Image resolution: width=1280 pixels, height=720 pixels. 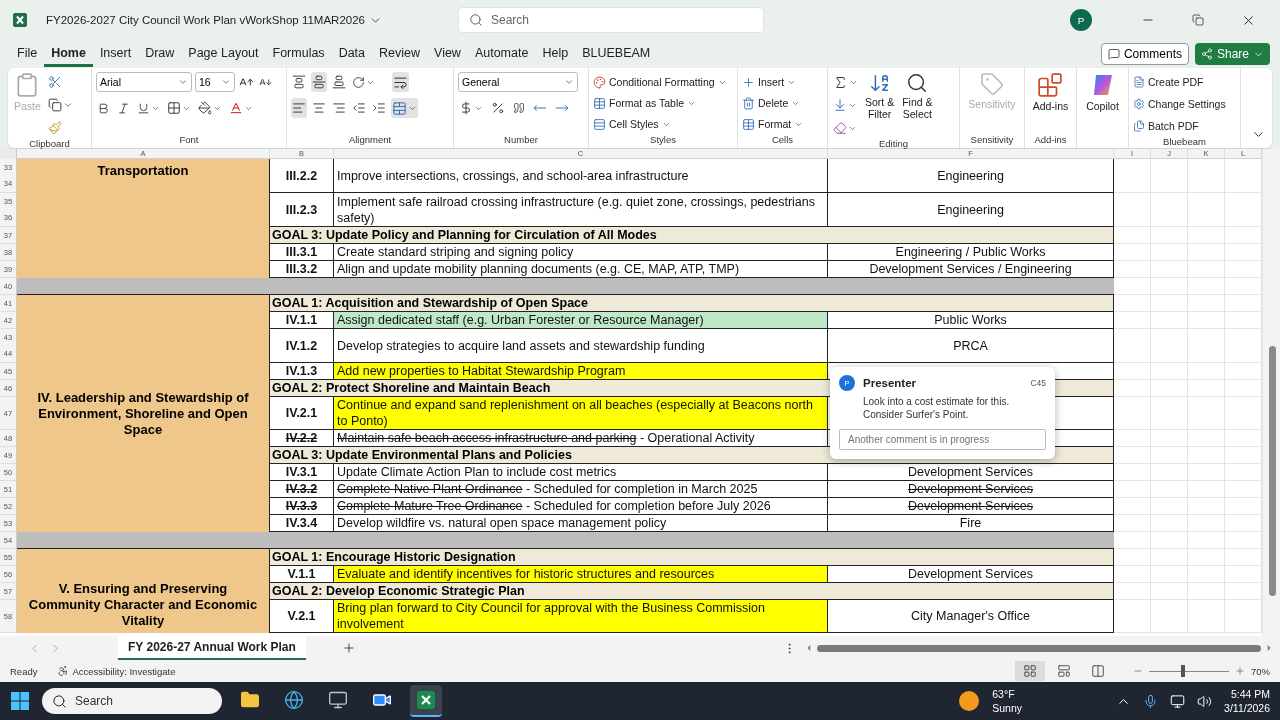 What do you see at coordinates (399, 108) in the screenshot?
I see `merge-cells-icon` at bounding box center [399, 108].